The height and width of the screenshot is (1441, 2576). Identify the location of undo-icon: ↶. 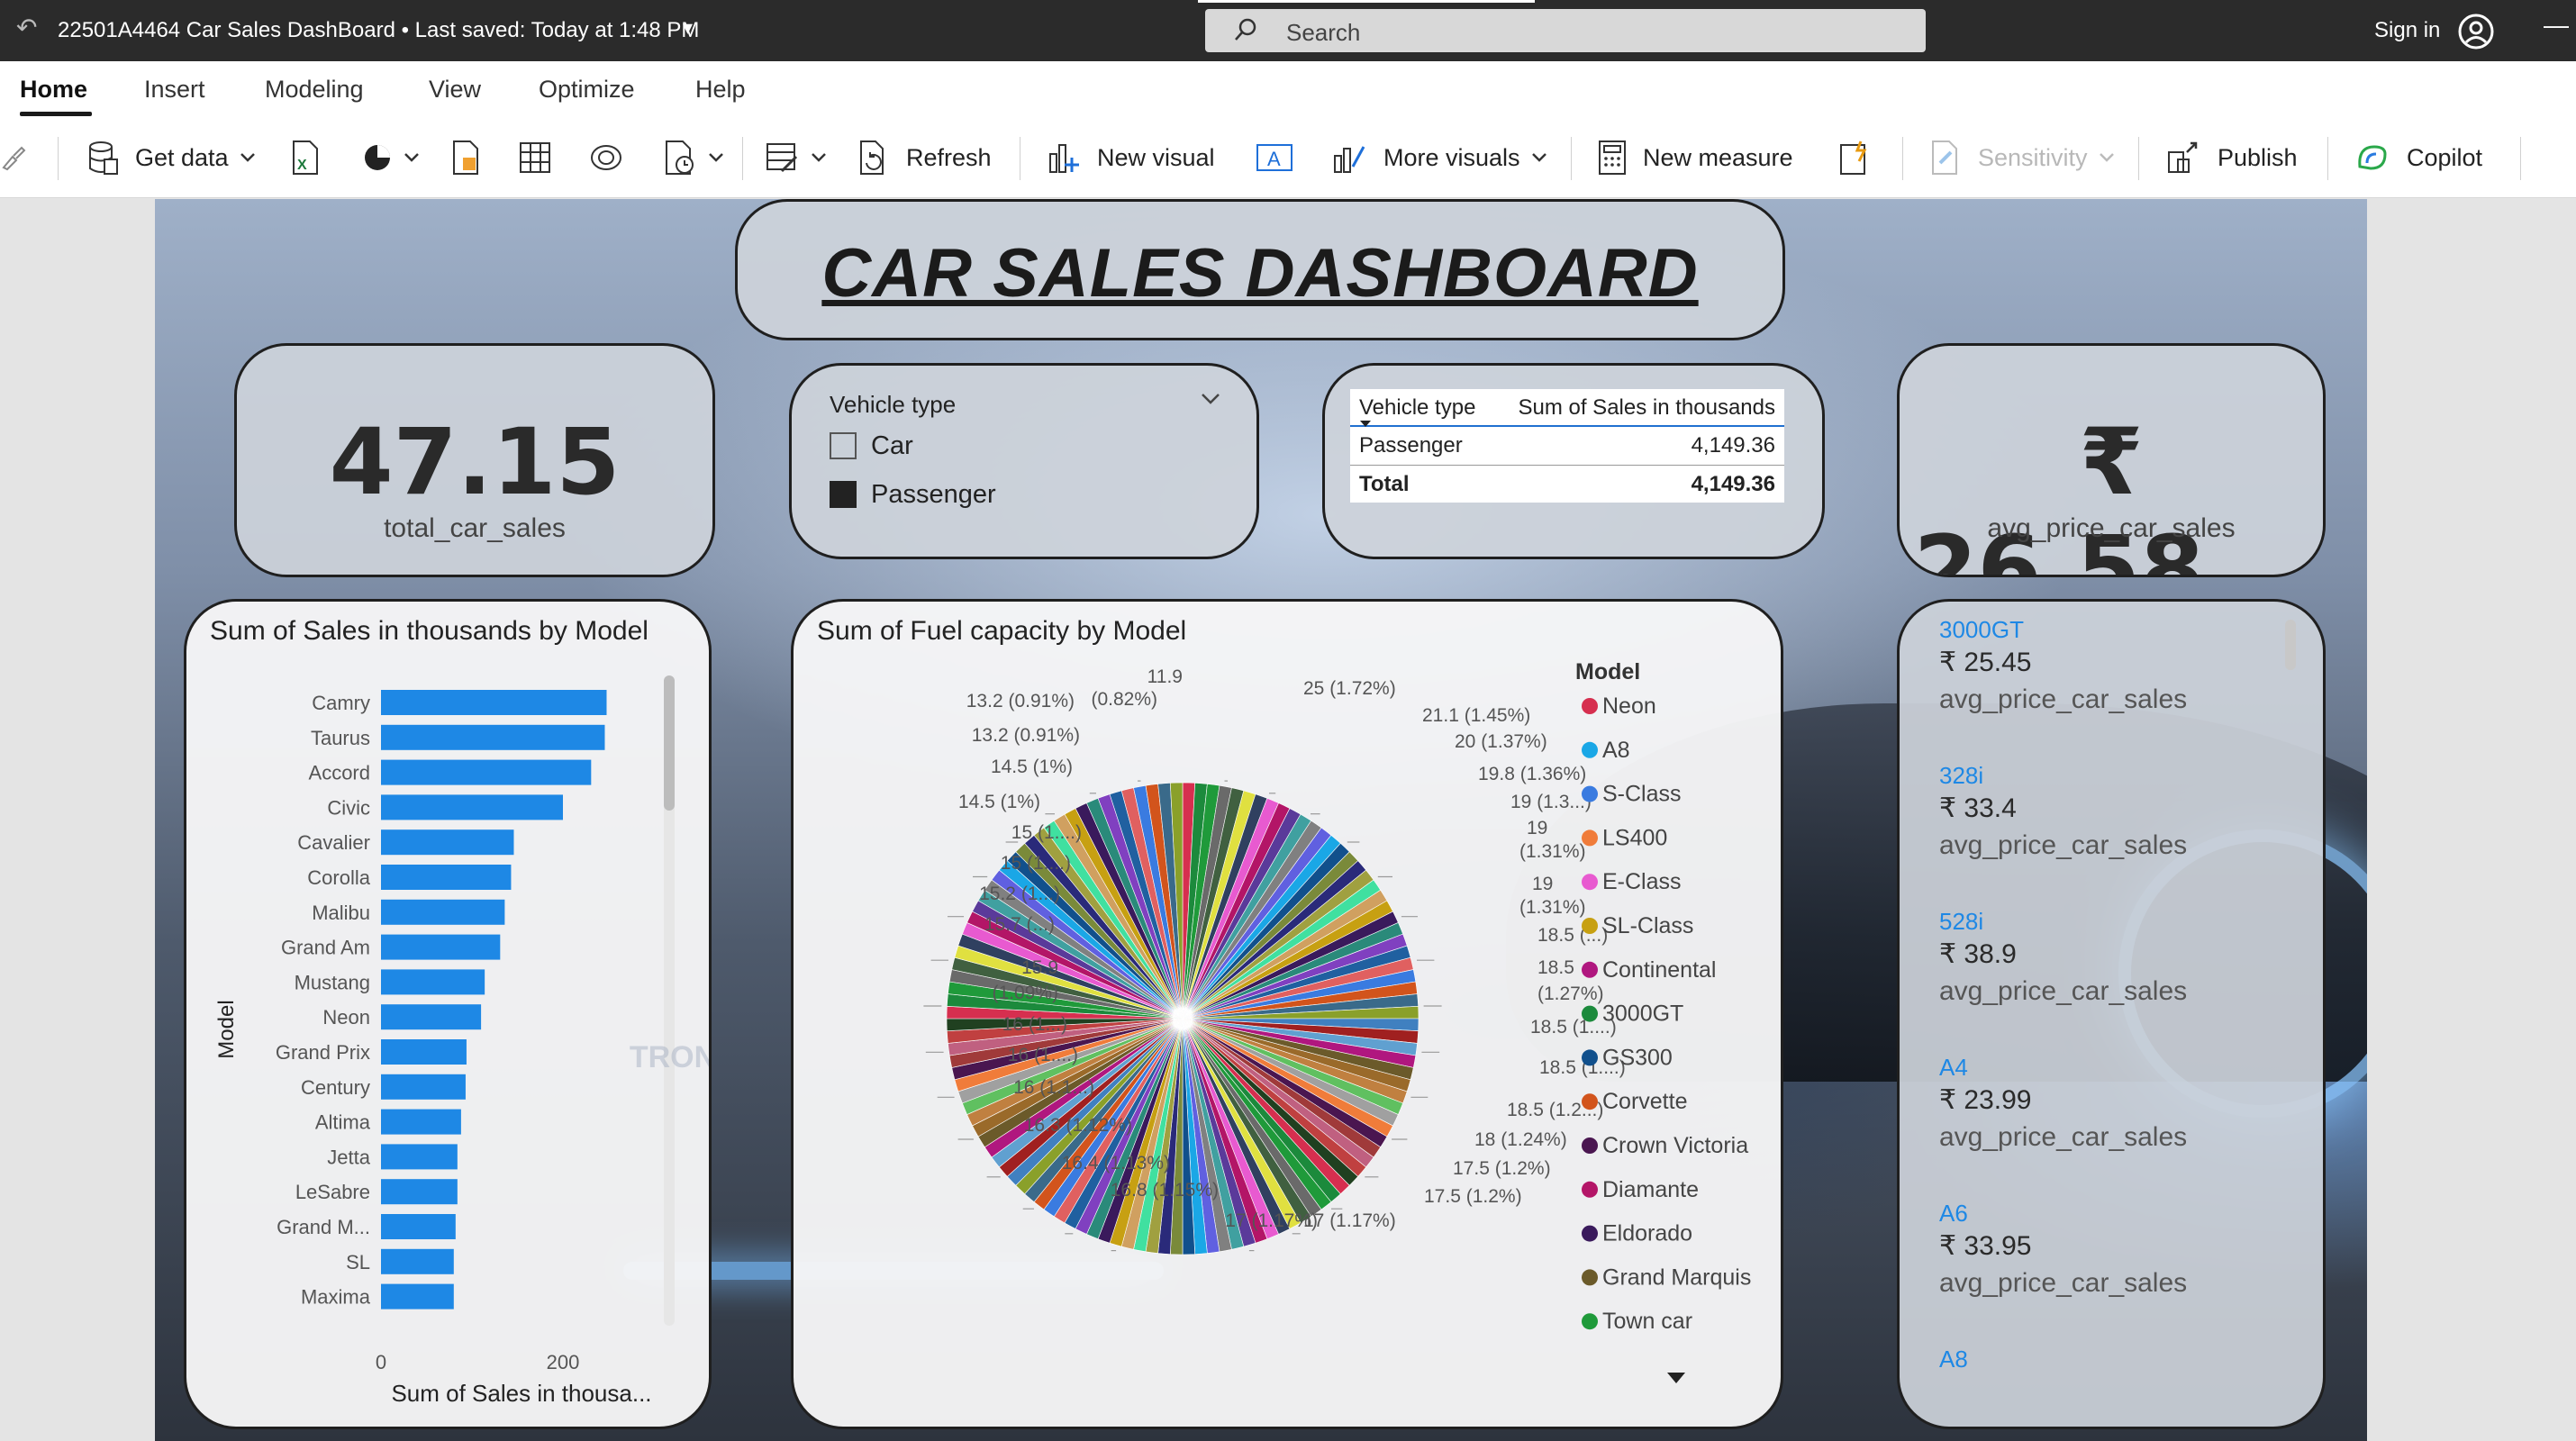
(29, 27).